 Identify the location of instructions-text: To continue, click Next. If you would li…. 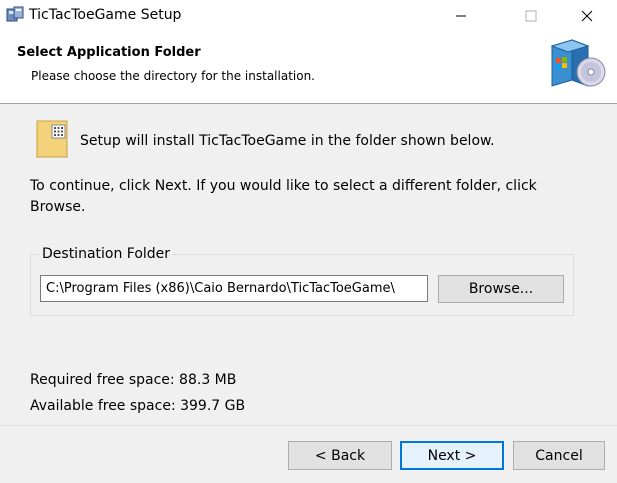
(283, 196).